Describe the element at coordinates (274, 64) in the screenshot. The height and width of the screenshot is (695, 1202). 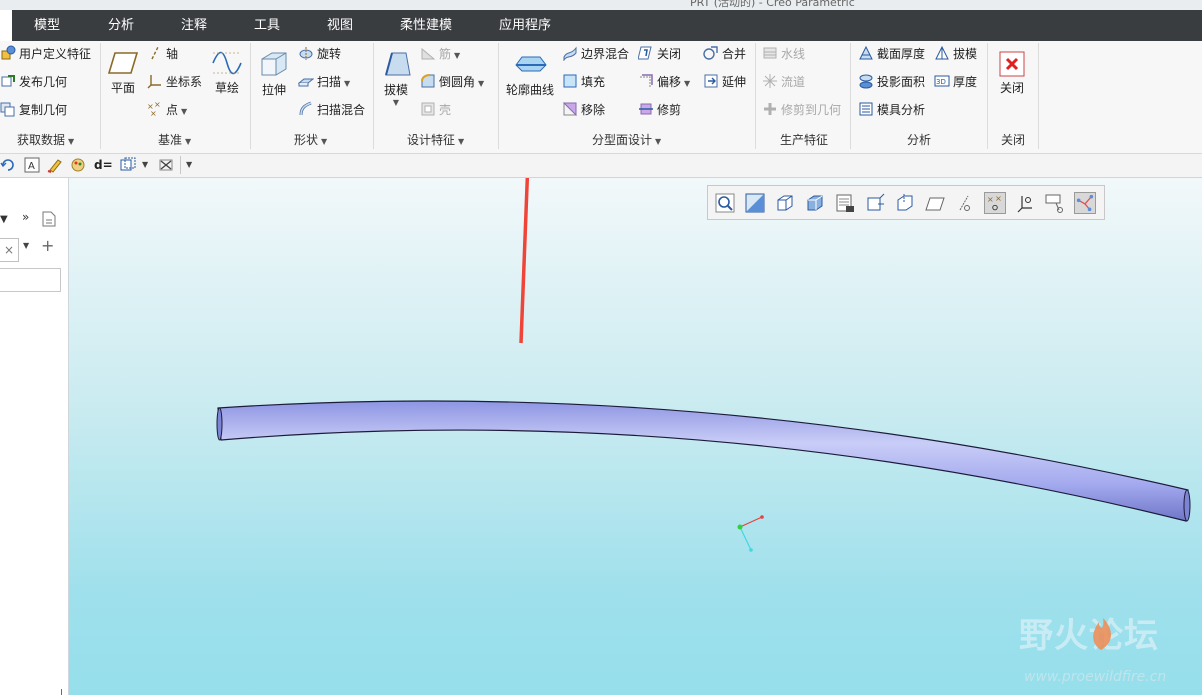
I see `extrude-icon` at that location.